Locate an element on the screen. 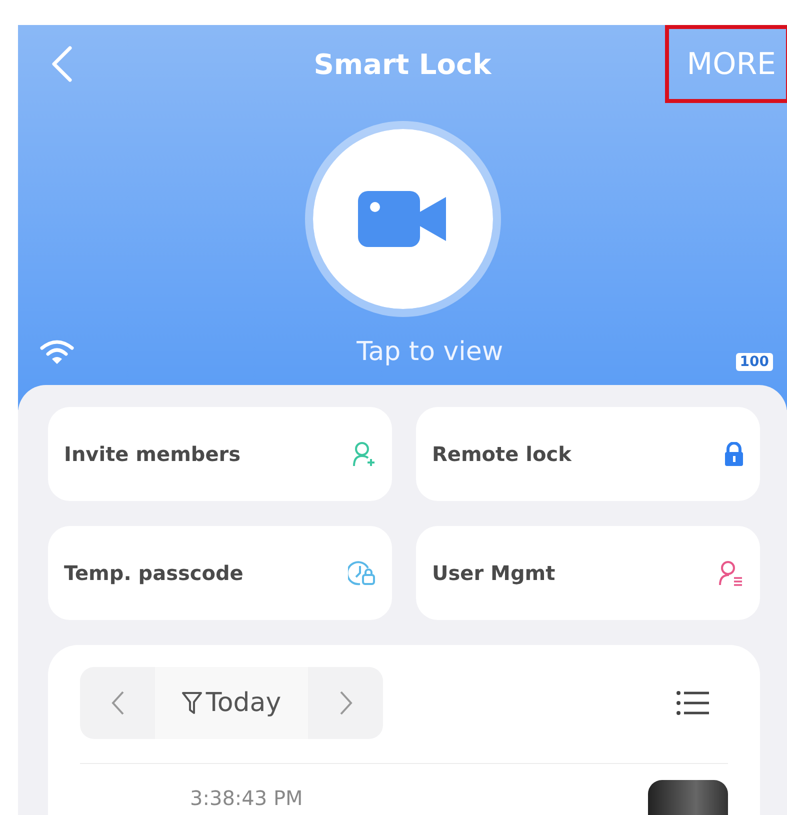  event-time: 3:38:43 PM is located at coordinates (246, 798).